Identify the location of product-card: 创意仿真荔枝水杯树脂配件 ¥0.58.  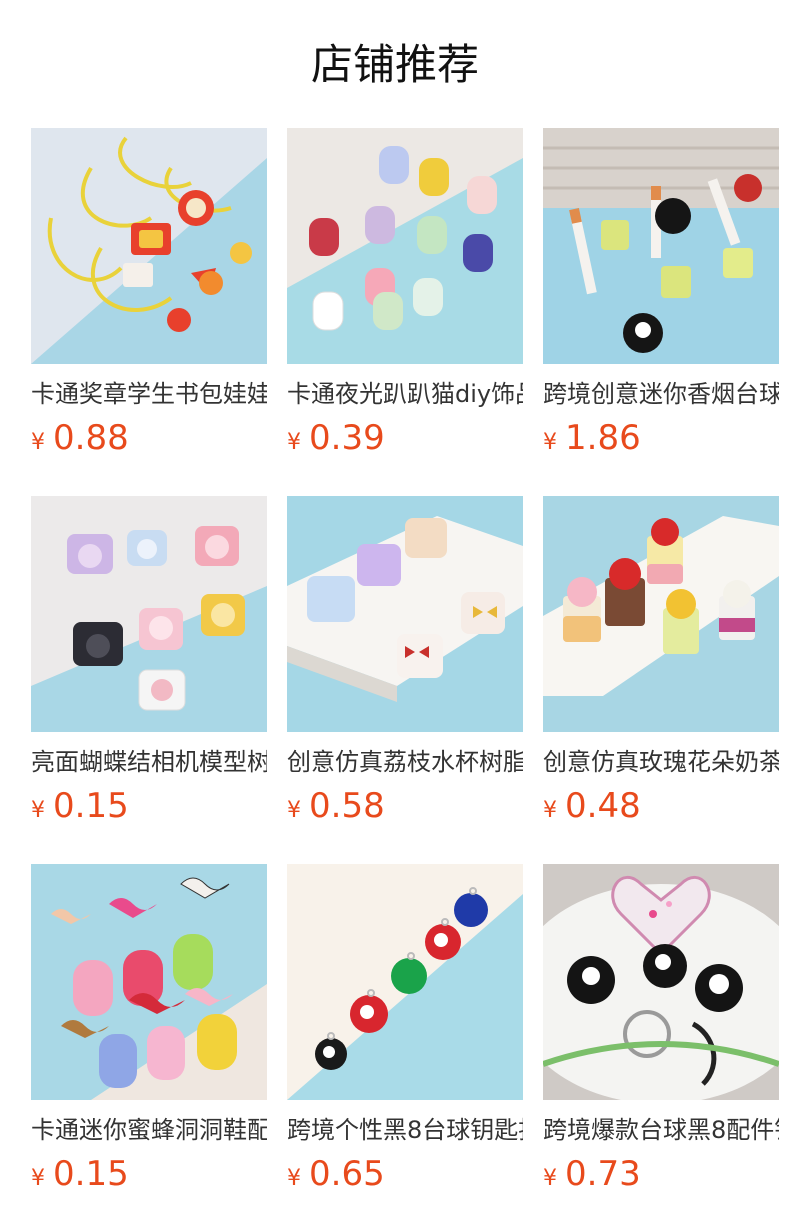
(405, 663).